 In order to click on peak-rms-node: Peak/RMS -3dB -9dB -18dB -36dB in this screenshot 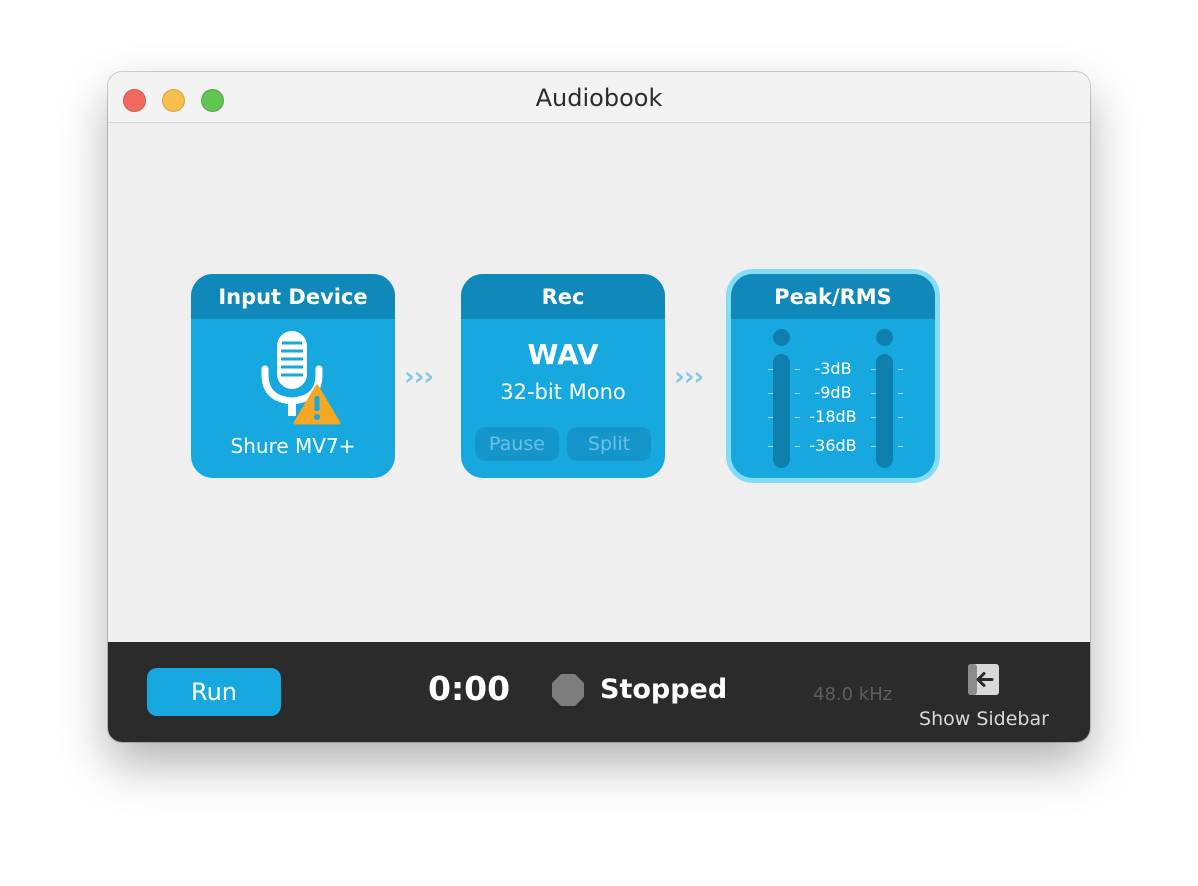, I will do `click(833, 376)`.